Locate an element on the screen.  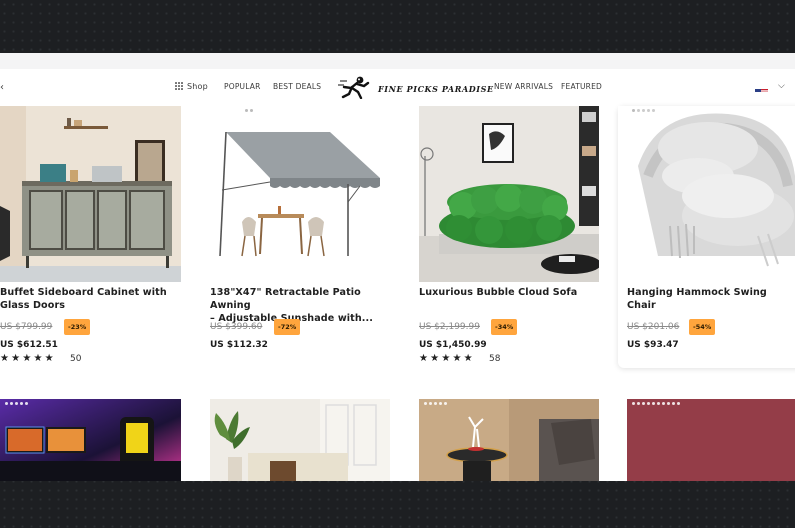
discount-badge: -34% is located at coordinates (504, 327).